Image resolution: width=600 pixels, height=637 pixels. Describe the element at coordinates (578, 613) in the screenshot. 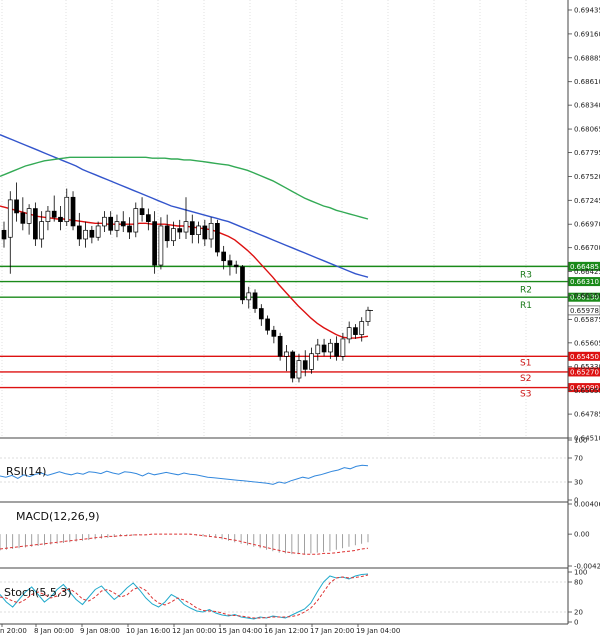

I see `stoch-tick-label-2: 20` at that location.